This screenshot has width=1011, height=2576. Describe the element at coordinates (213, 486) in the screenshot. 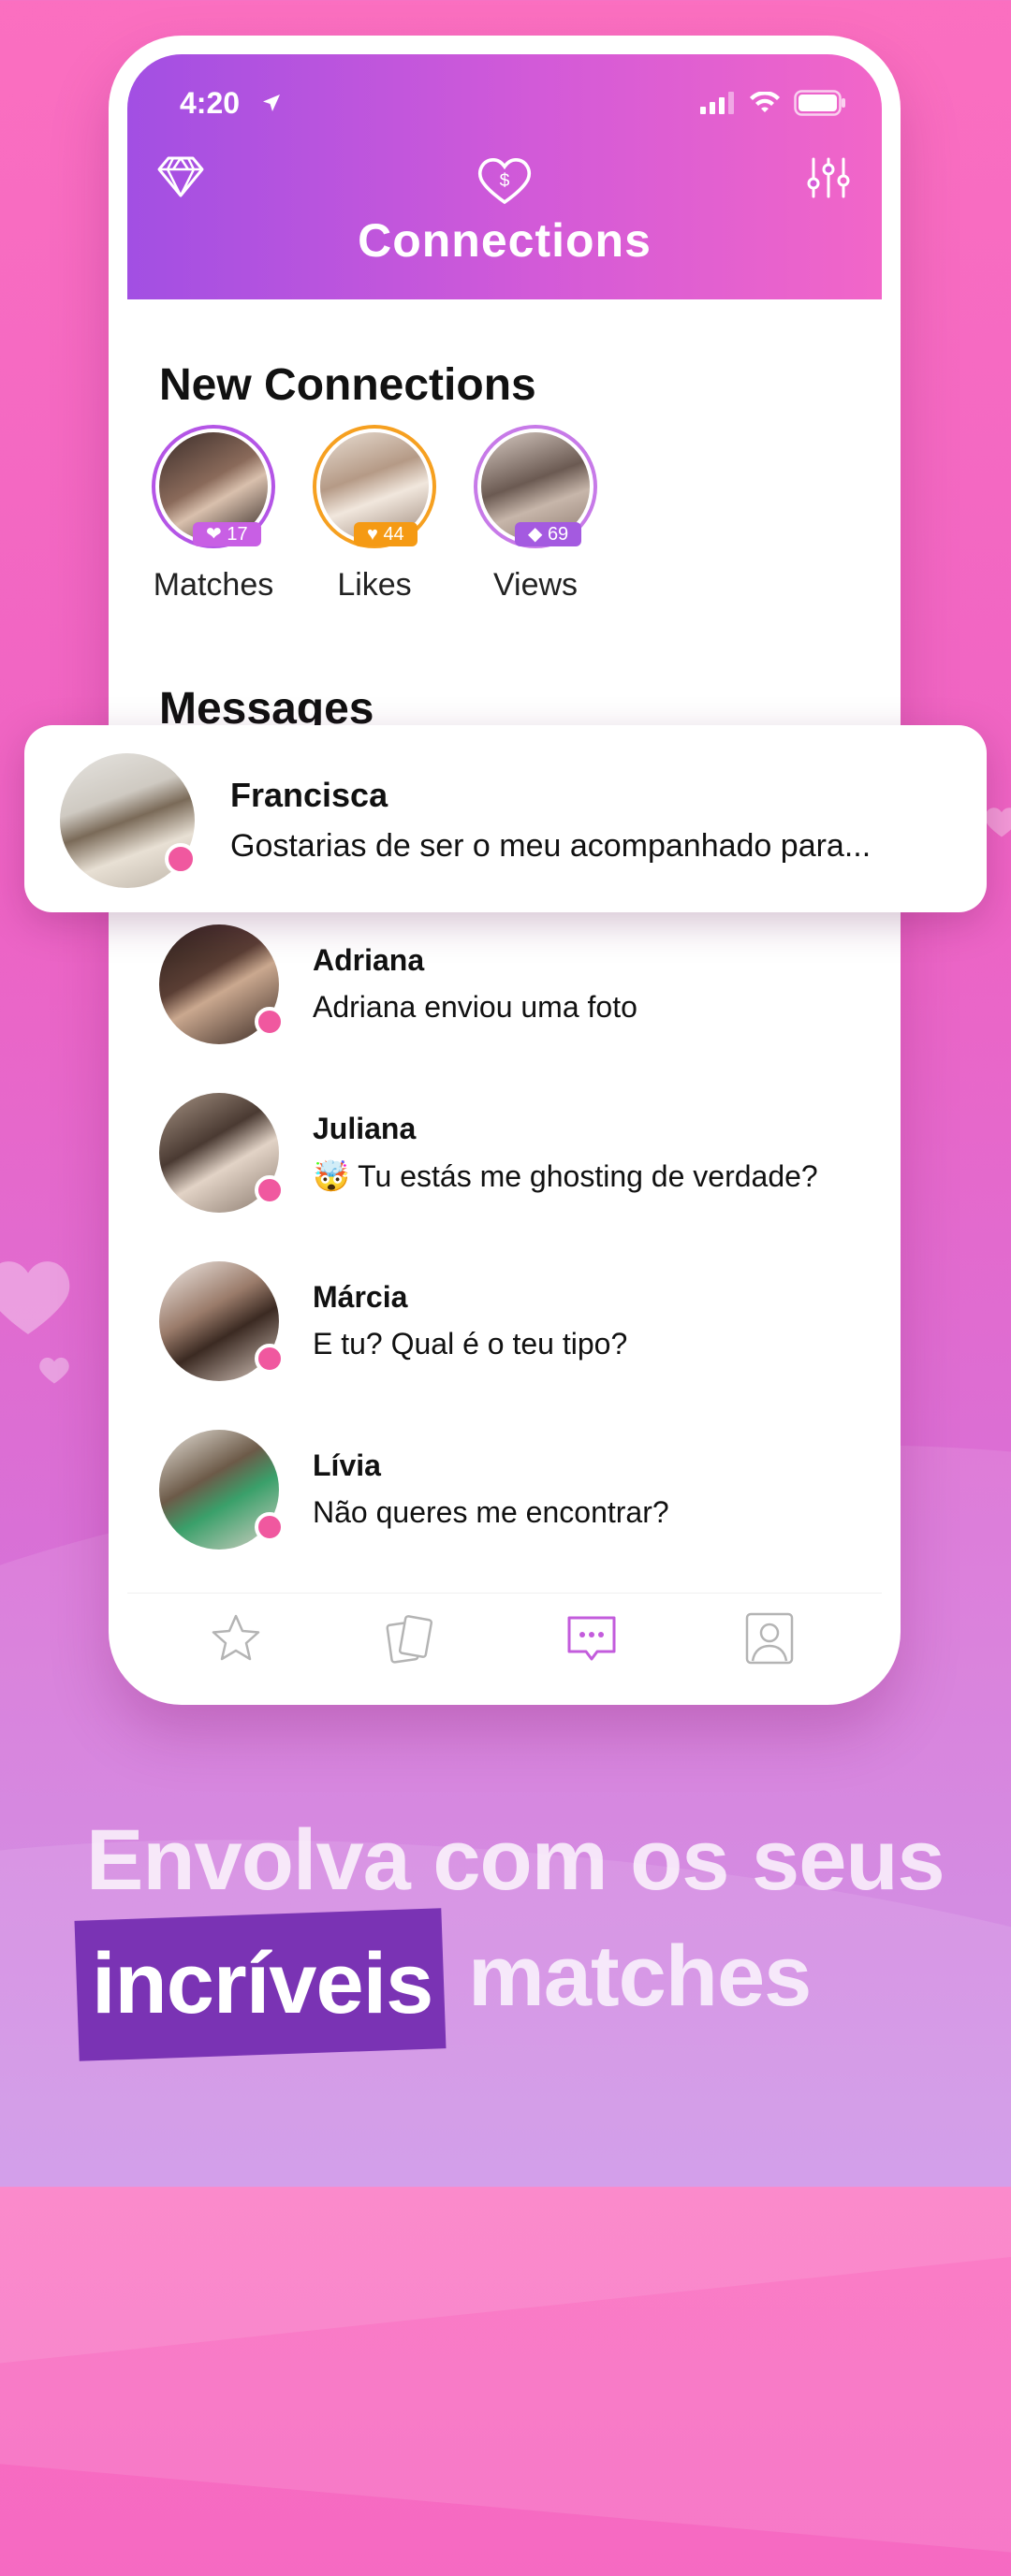

I see `matches-avatar: ❤ 17` at that location.